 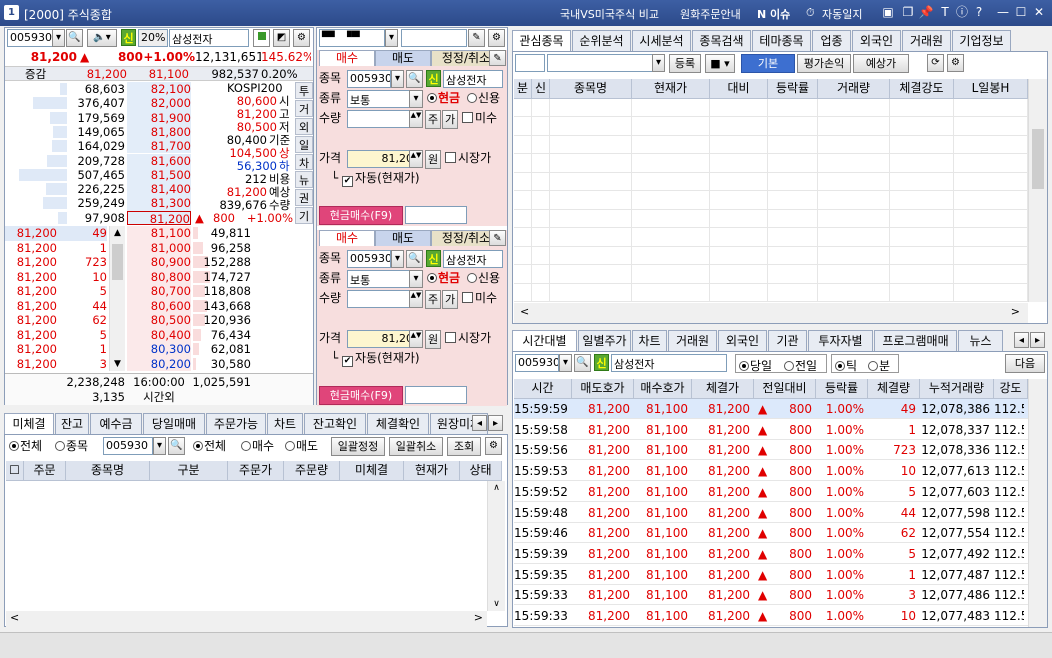 What do you see at coordinates (361, 395) in the screenshot?
I see `cash-buy-button: 현금매수(F9)` at bounding box center [361, 395].